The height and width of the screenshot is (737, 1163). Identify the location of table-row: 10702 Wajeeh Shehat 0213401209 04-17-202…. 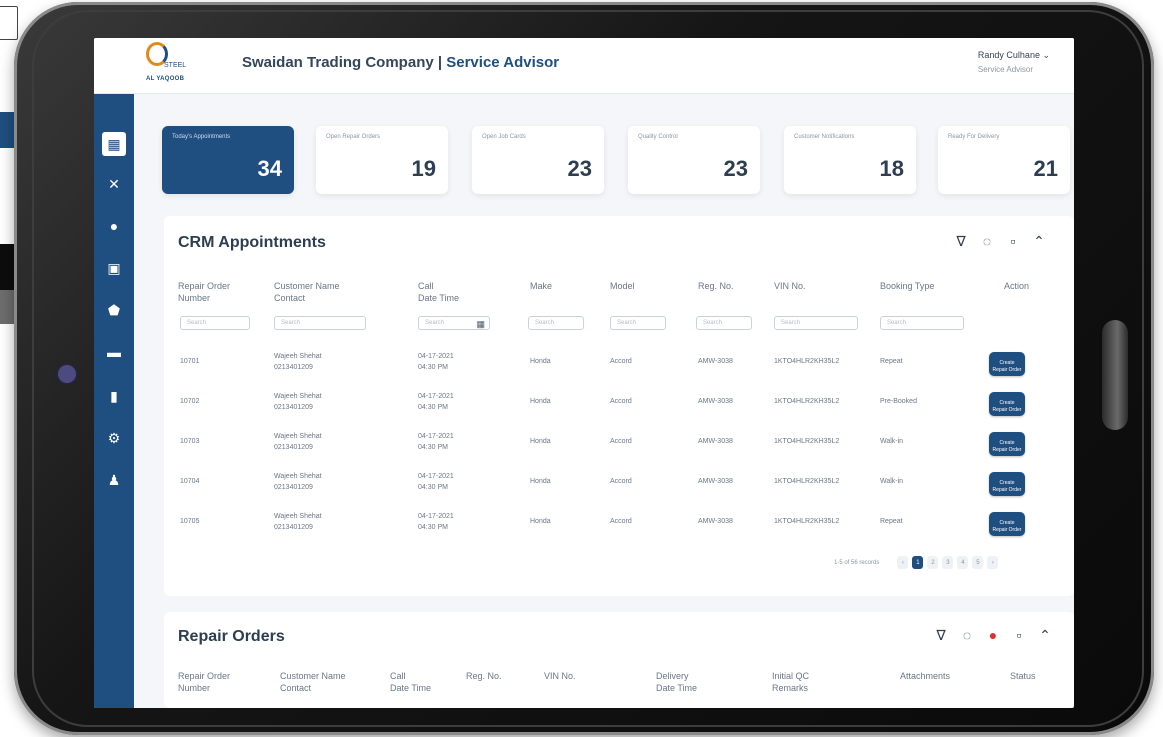
(619, 407).